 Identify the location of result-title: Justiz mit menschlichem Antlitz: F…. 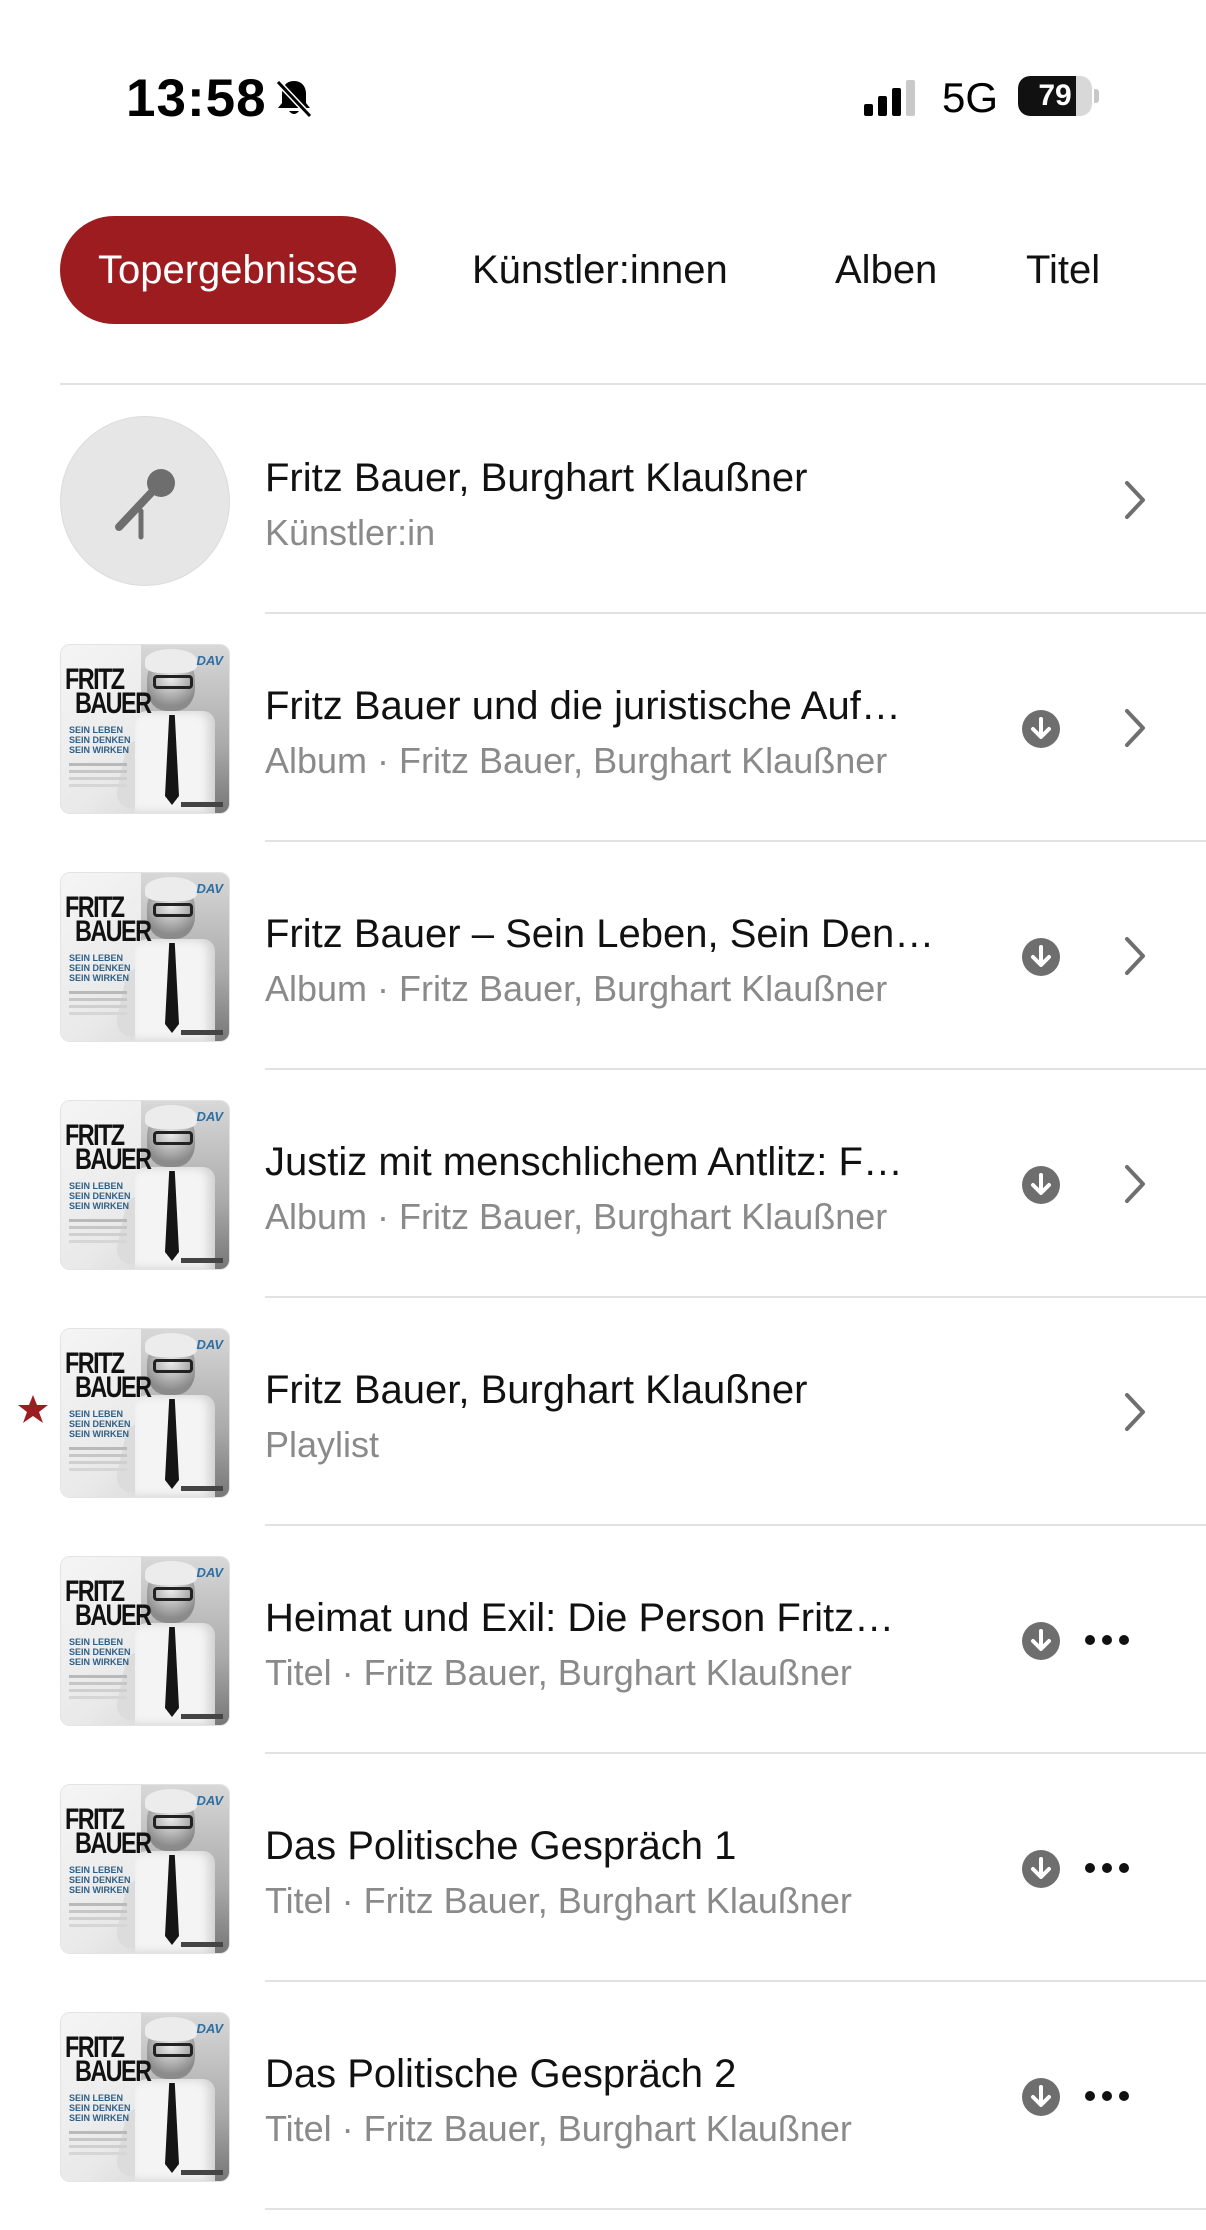
(584, 1162).